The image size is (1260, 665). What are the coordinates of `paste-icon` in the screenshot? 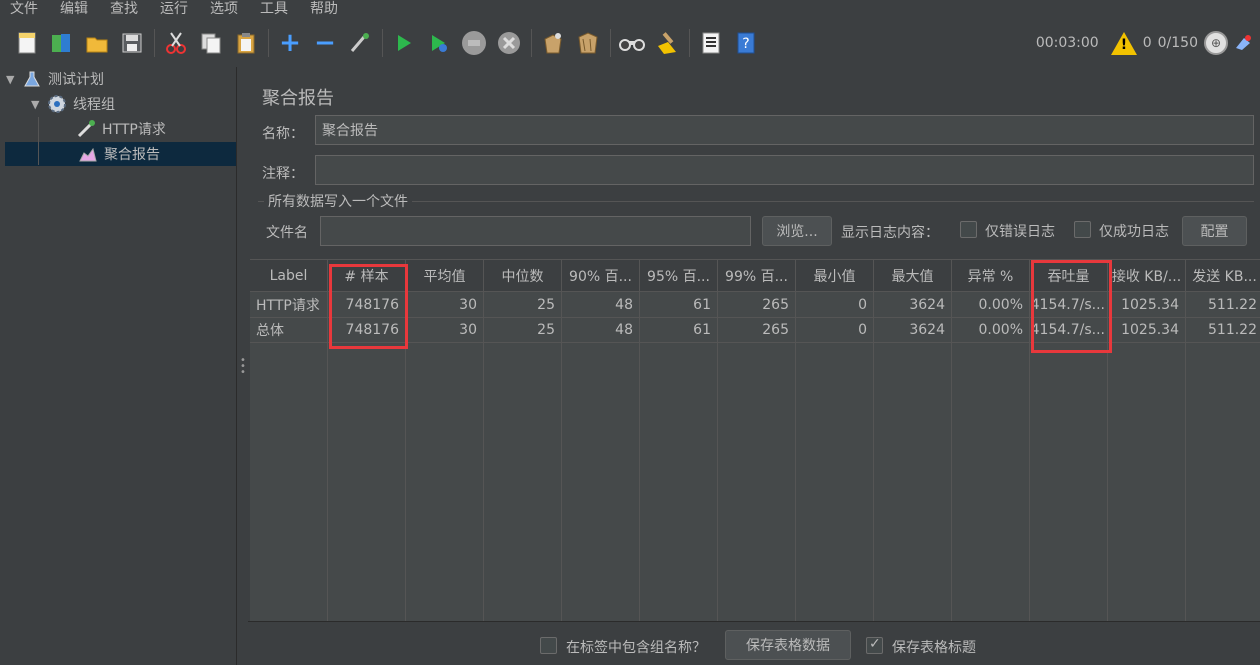 It's located at (246, 43).